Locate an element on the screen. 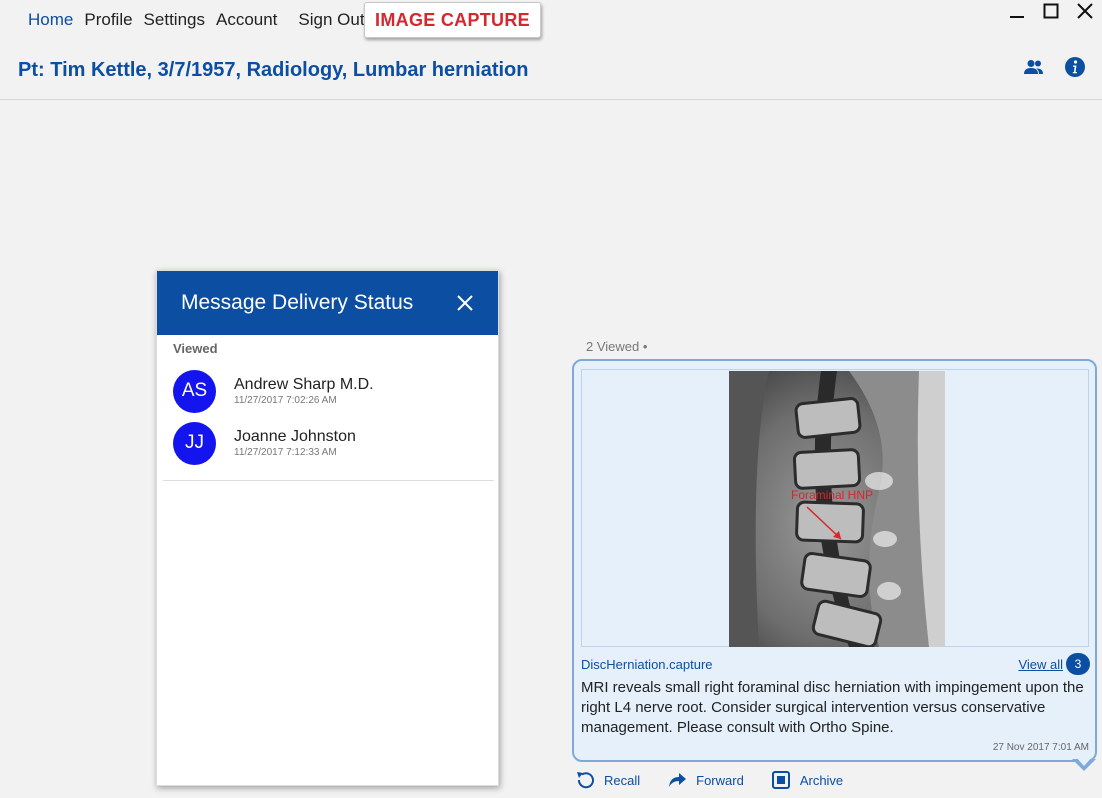 Image resolution: width=1102 pixels, height=798 pixels. top-nav: Home Profile Settings Account Sign Out is located at coordinates (202, 20).